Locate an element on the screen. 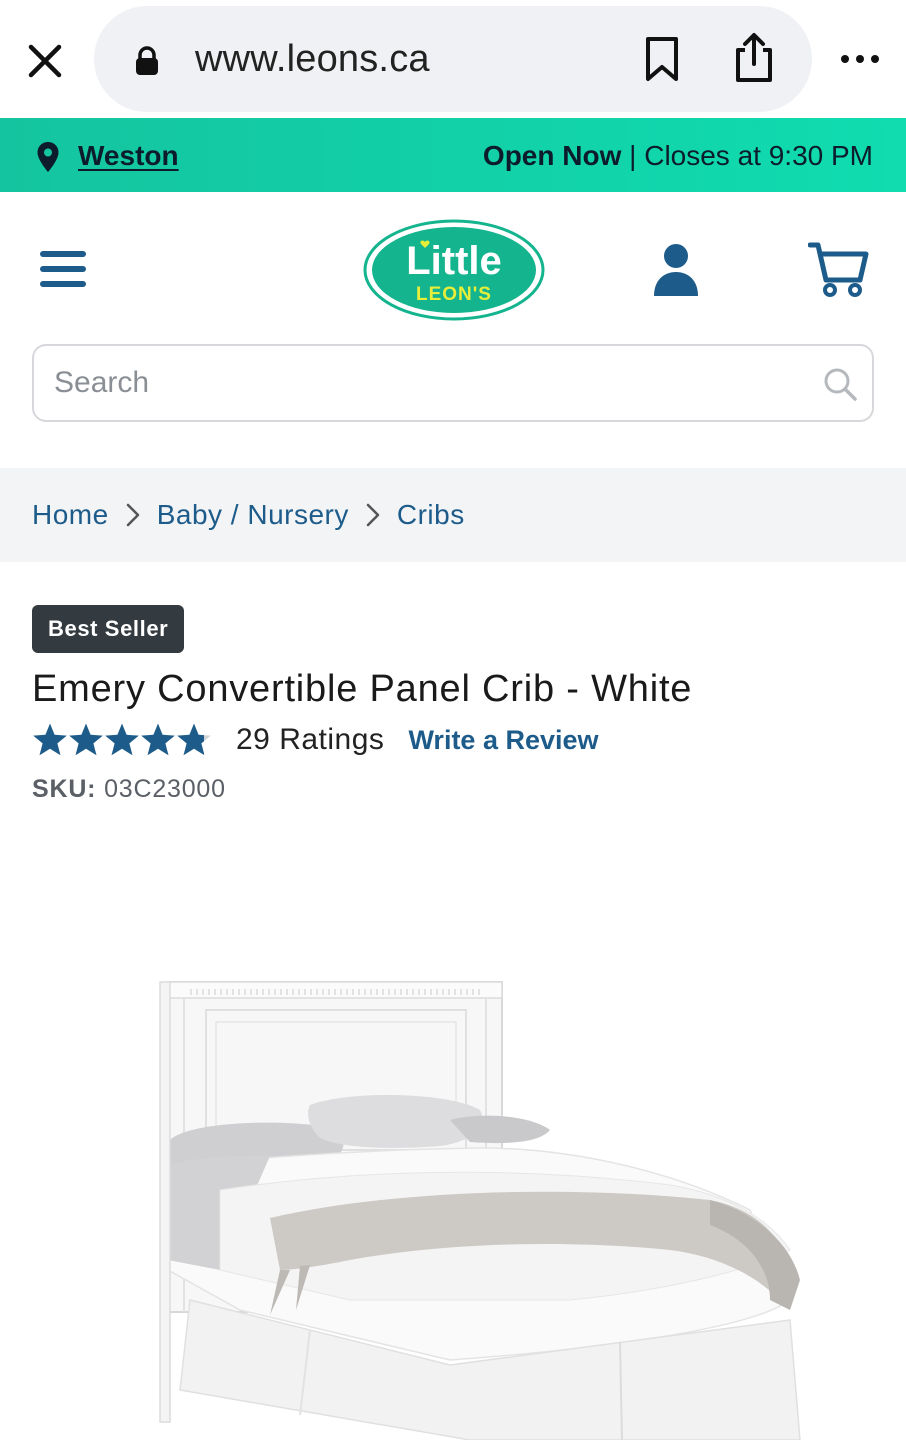  sku-value: 03C23000 is located at coordinates (165, 789).